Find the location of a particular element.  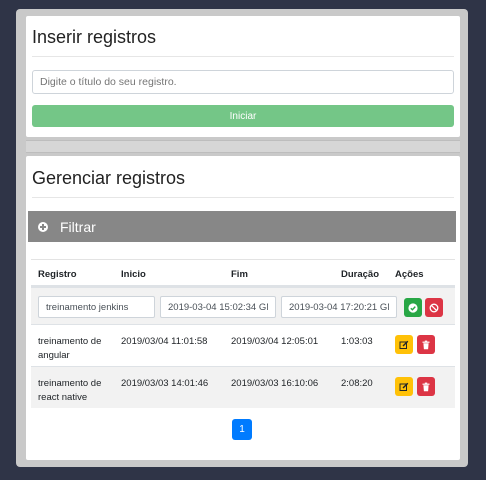

edit-start-input is located at coordinates (218, 307).